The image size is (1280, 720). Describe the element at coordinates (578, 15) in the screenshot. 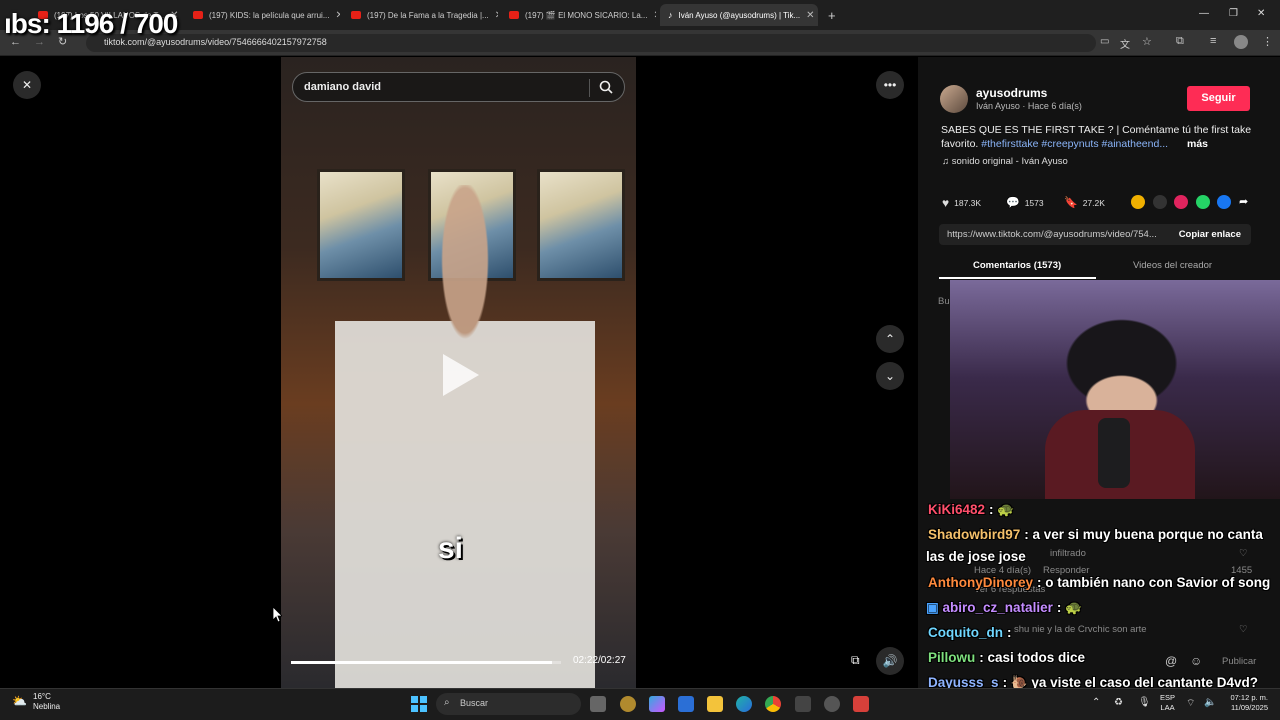

I see `browser-tab: (197) 🎬 El MONO SICARIO: La... ✕` at that location.